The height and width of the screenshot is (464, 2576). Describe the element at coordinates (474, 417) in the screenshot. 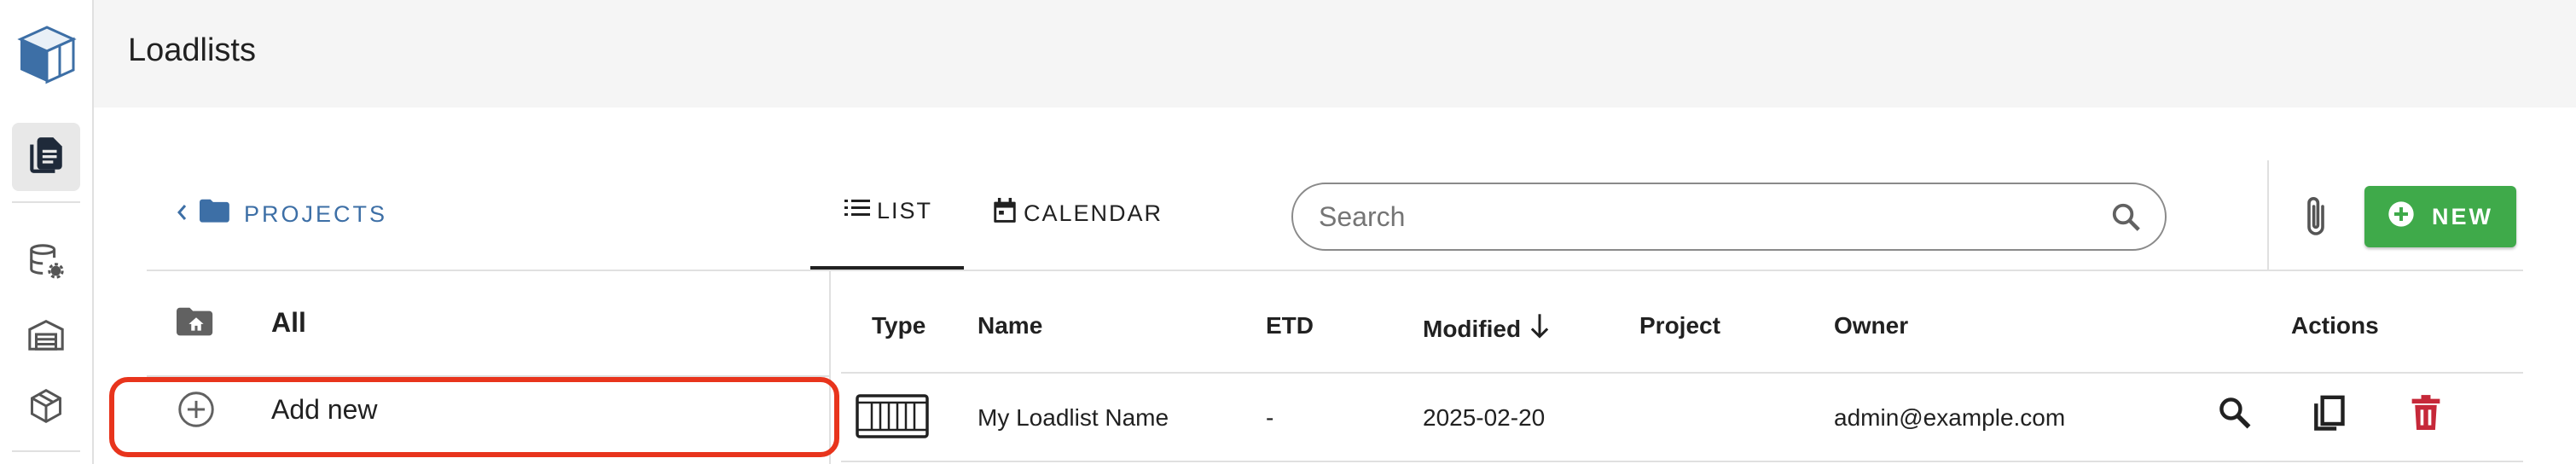

I see `highlight-annotation` at that location.